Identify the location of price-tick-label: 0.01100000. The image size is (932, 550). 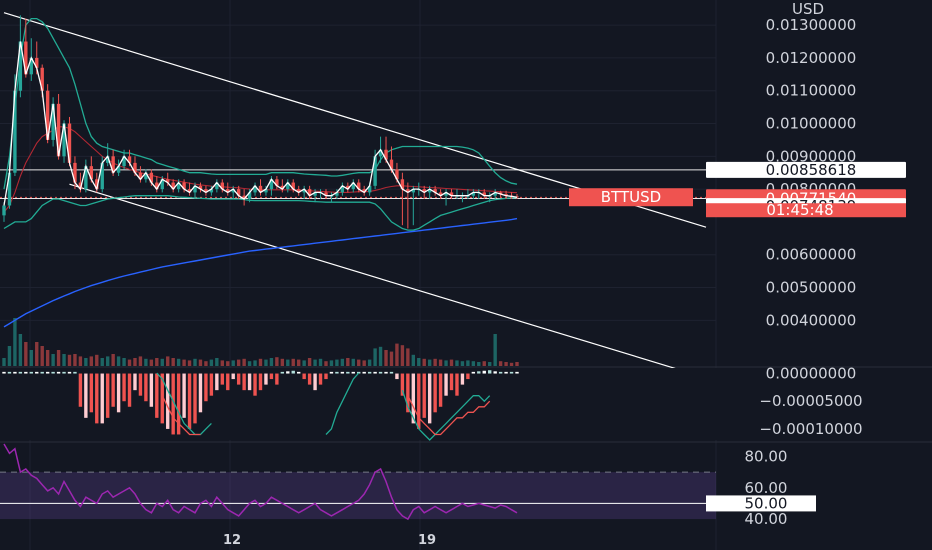
(811, 91).